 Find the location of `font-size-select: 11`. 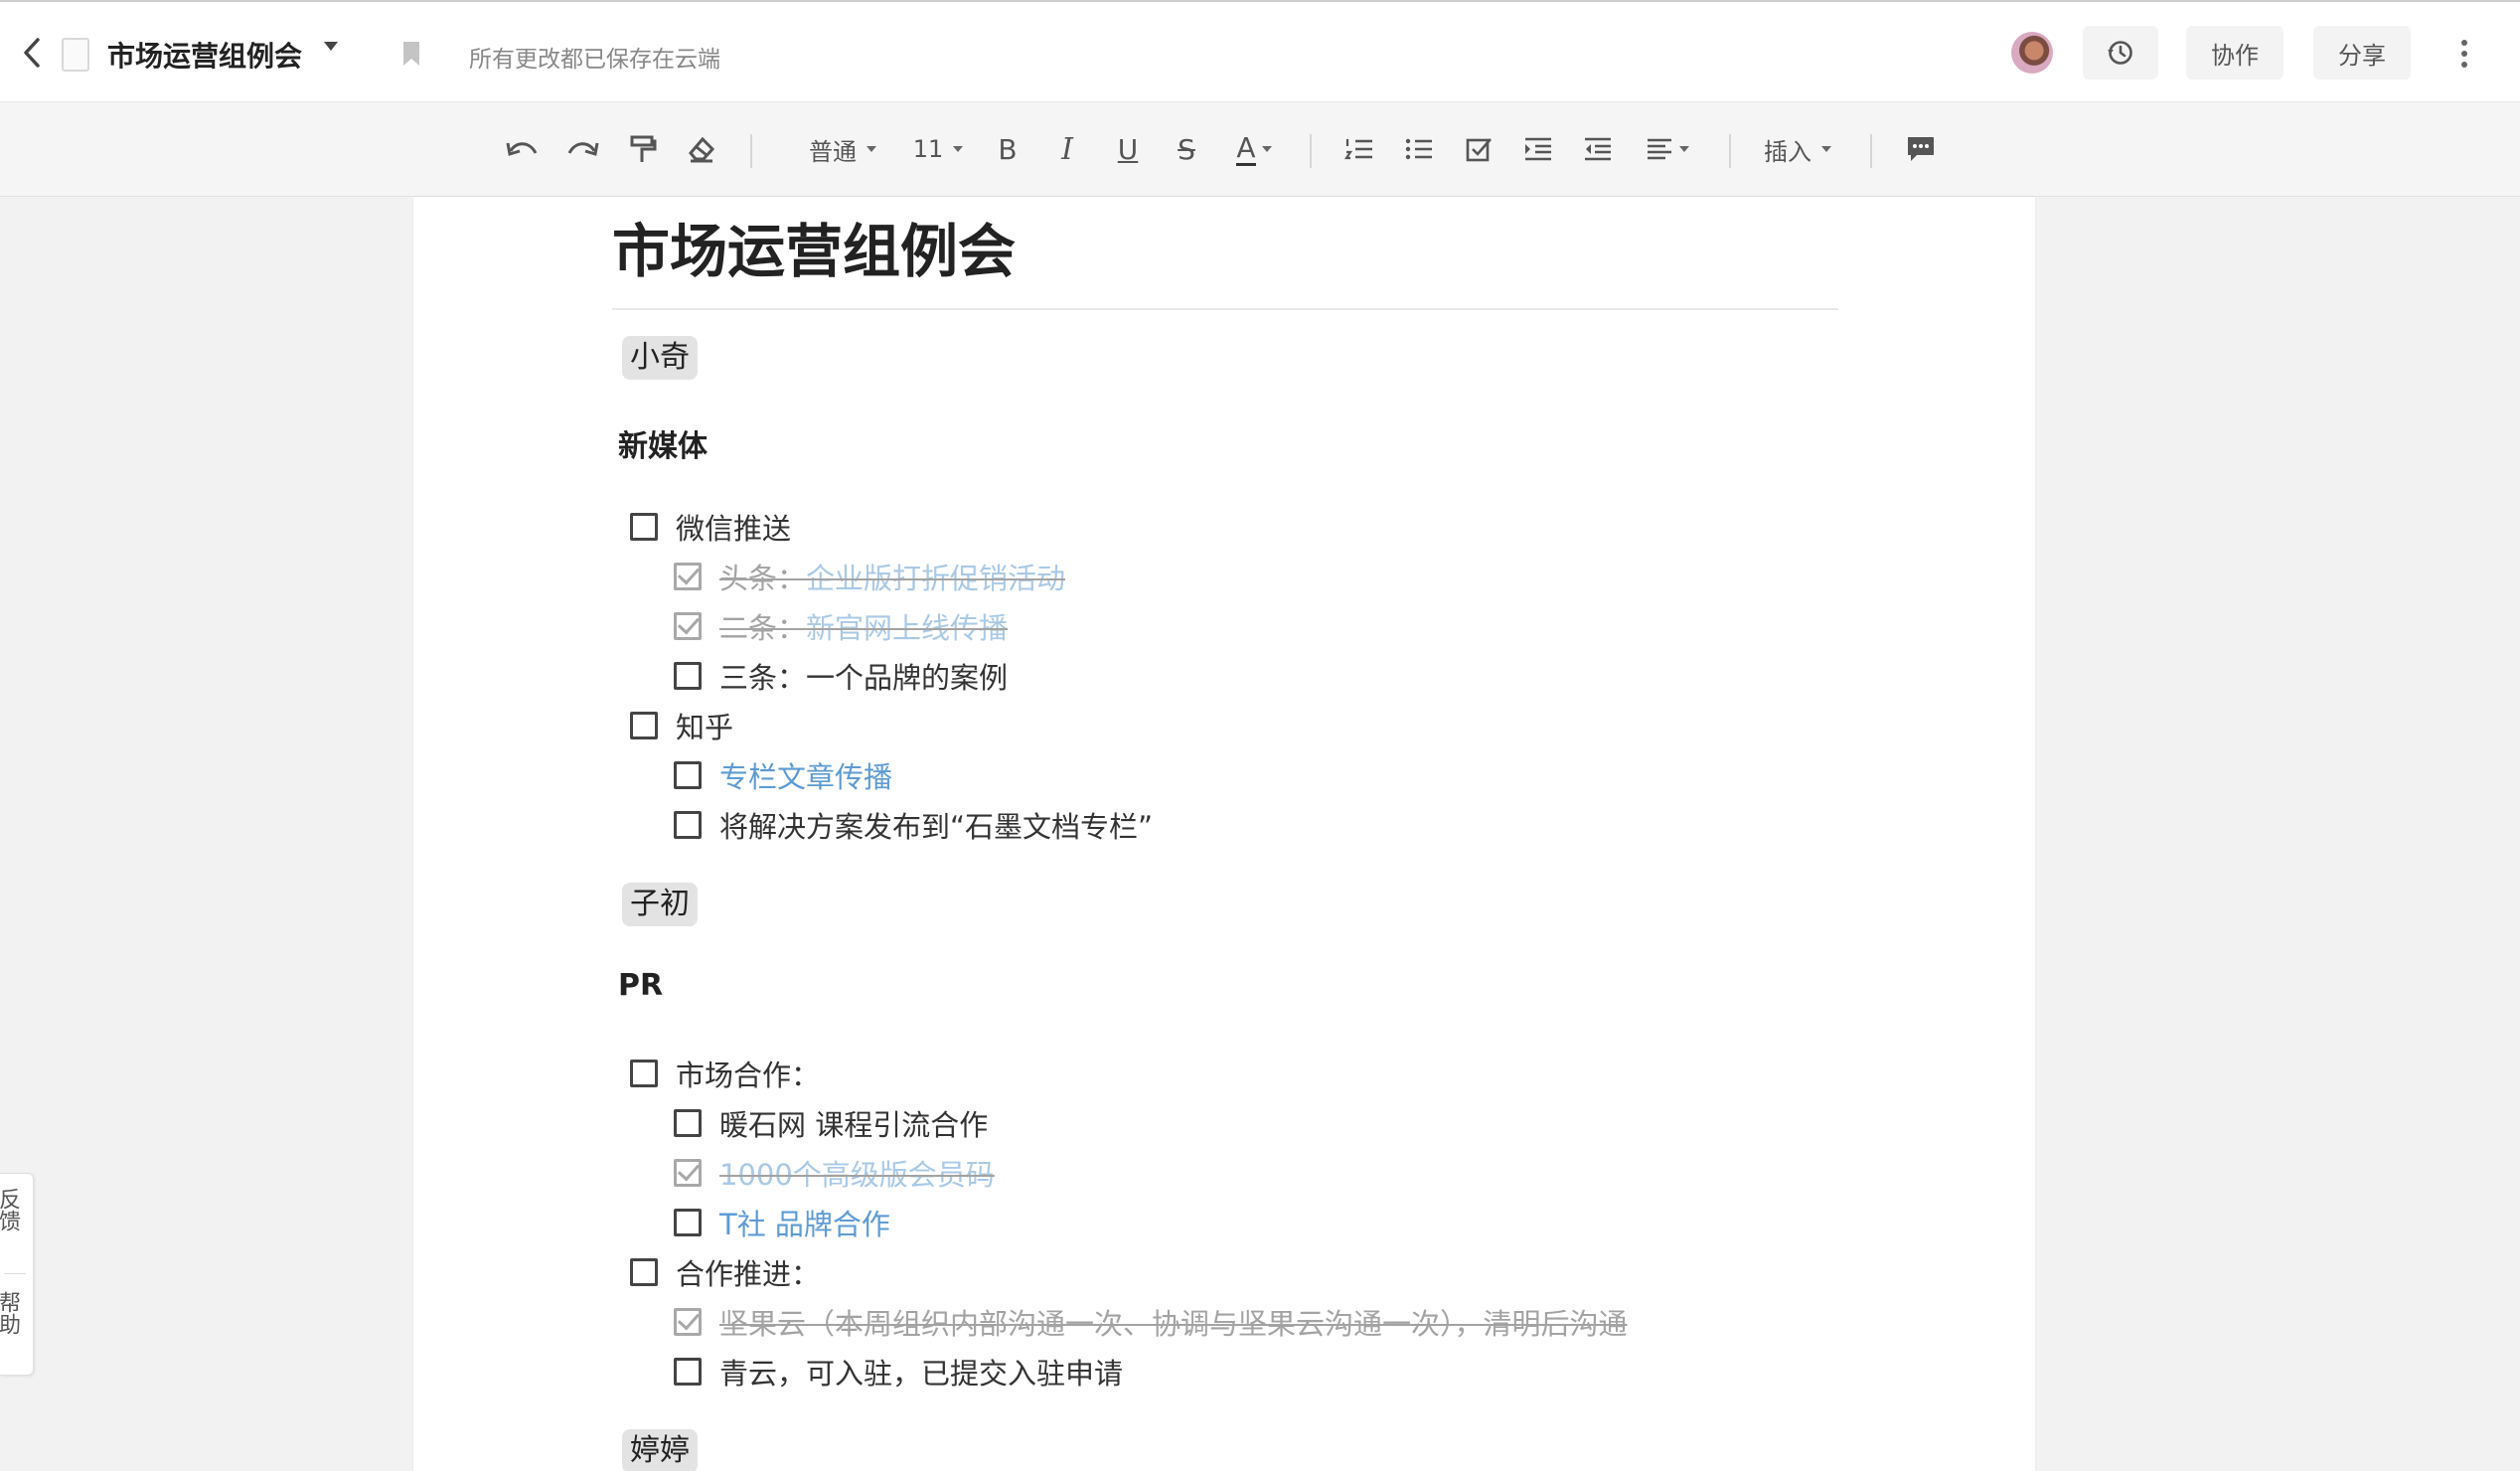

font-size-select: 11 is located at coordinates (938, 149).